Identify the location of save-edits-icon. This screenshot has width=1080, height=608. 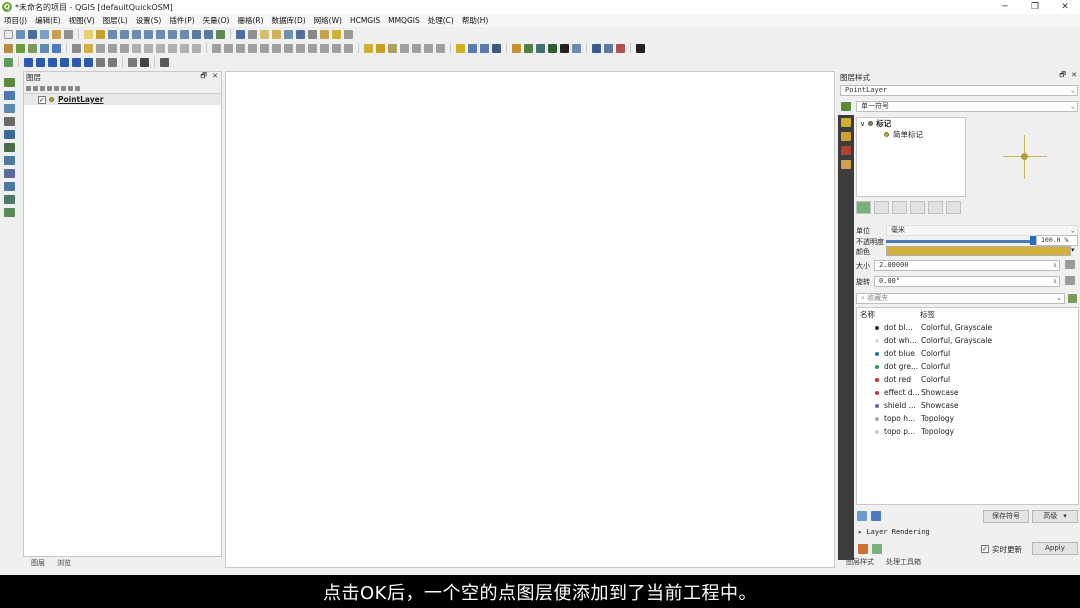
(100, 48).